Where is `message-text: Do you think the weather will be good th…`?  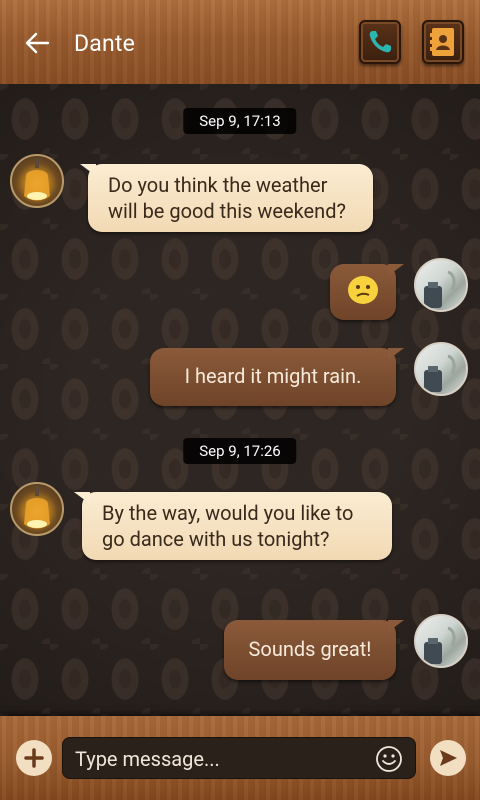
message-text: Do you think the weather will be good th… is located at coordinates (227, 198).